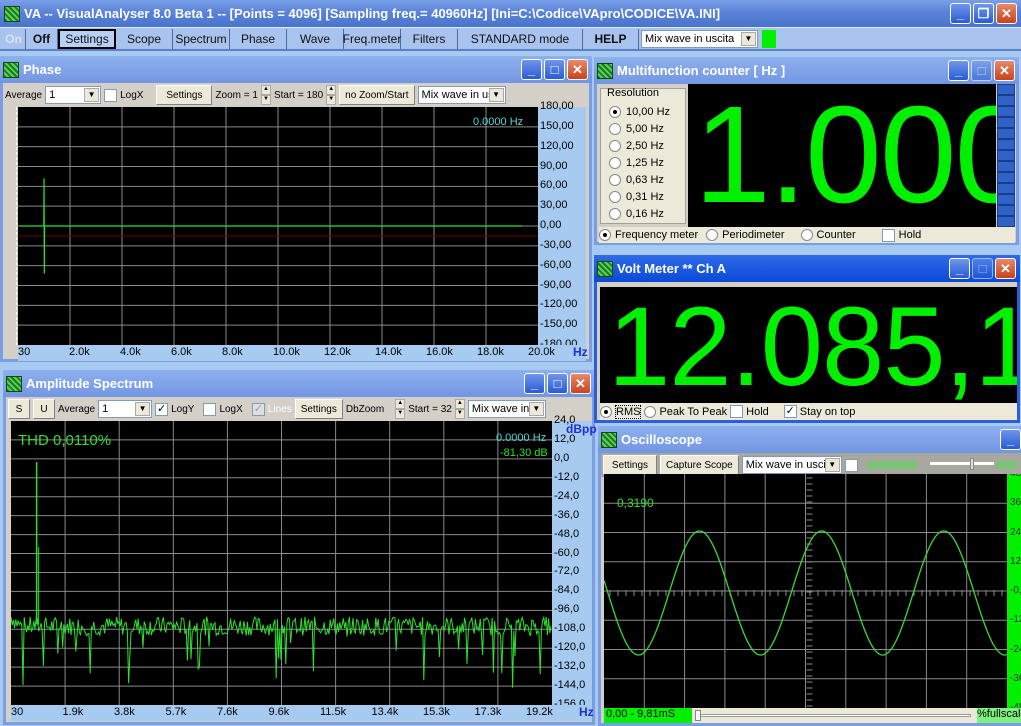 The height and width of the screenshot is (726, 1021). What do you see at coordinates (265, 95) in the screenshot?
I see `zoom-spinner: ▲ ▼` at bounding box center [265, 95].